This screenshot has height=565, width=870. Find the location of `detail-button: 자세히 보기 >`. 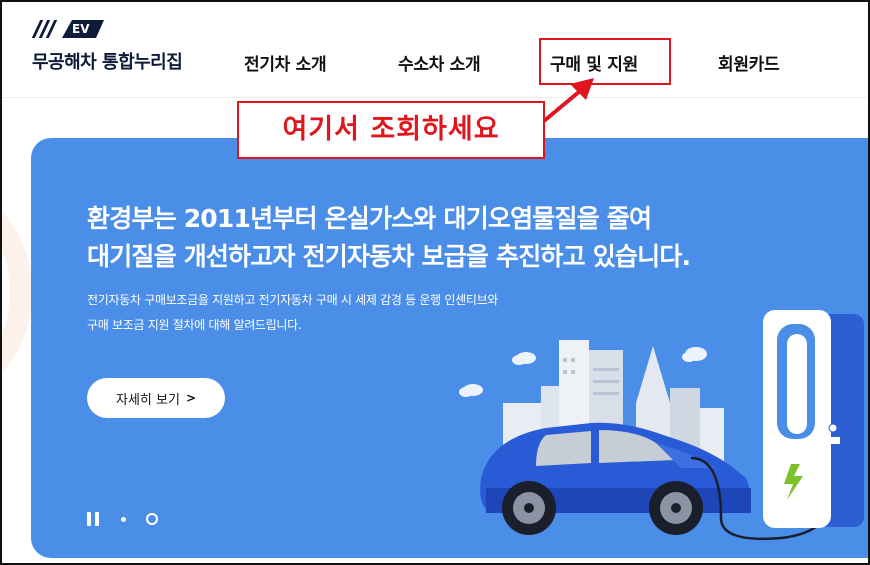

detail-button: 자세히 보기 > is located at coordinates (156, 398).